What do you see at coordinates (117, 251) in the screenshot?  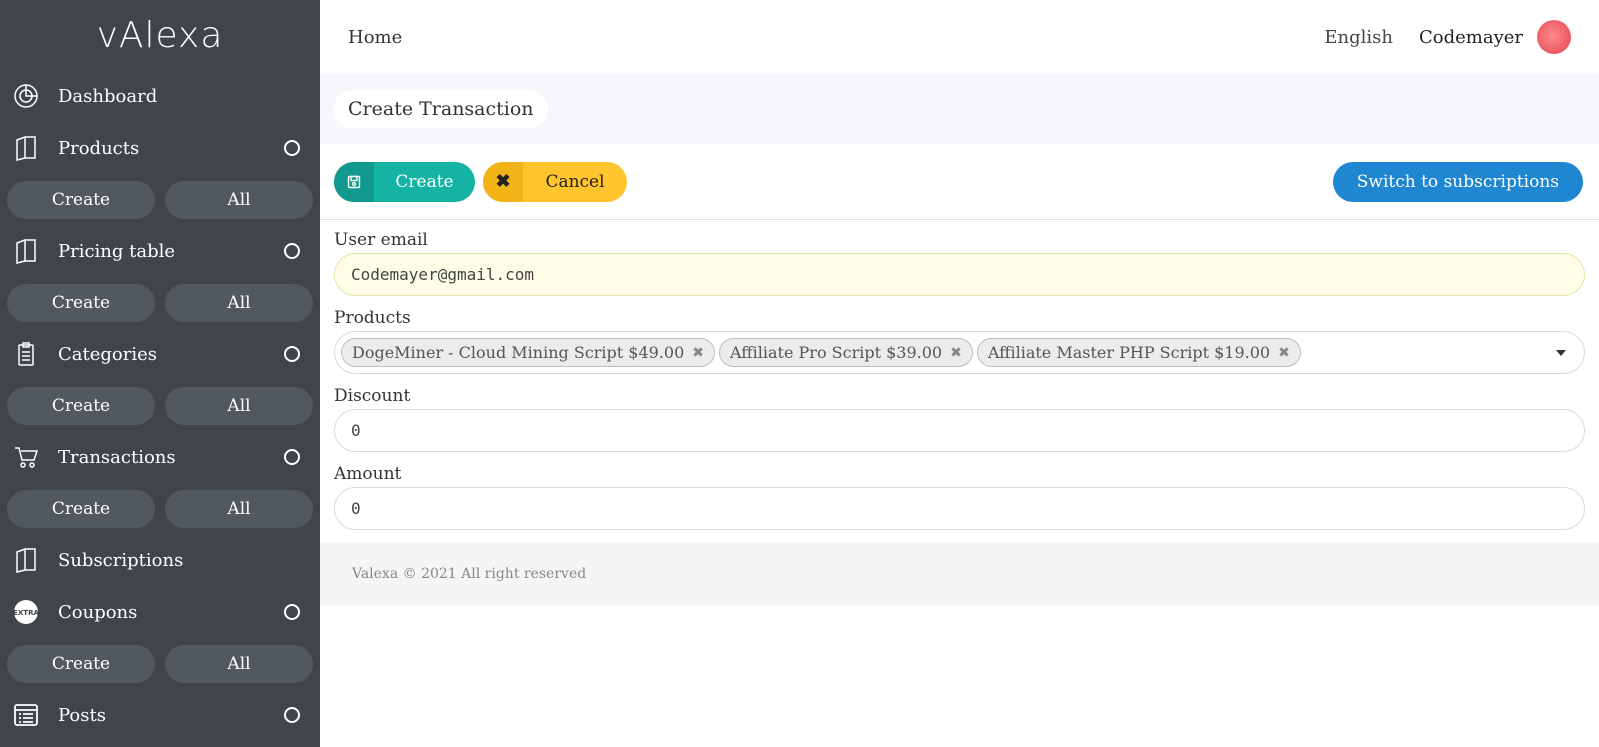 I see `sidebar-item-label: Pricing table` at bounding box center [117, 251].